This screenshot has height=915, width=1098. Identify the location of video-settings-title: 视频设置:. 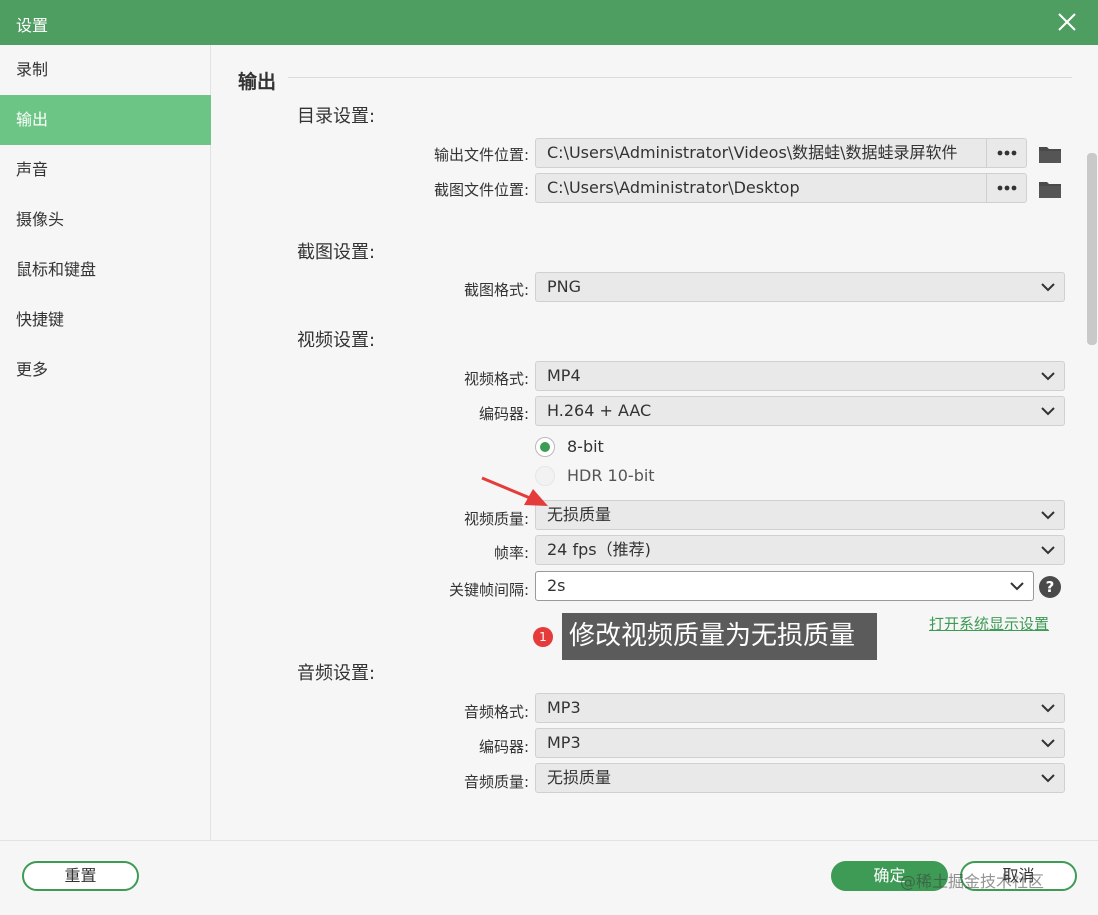
(336, 340).